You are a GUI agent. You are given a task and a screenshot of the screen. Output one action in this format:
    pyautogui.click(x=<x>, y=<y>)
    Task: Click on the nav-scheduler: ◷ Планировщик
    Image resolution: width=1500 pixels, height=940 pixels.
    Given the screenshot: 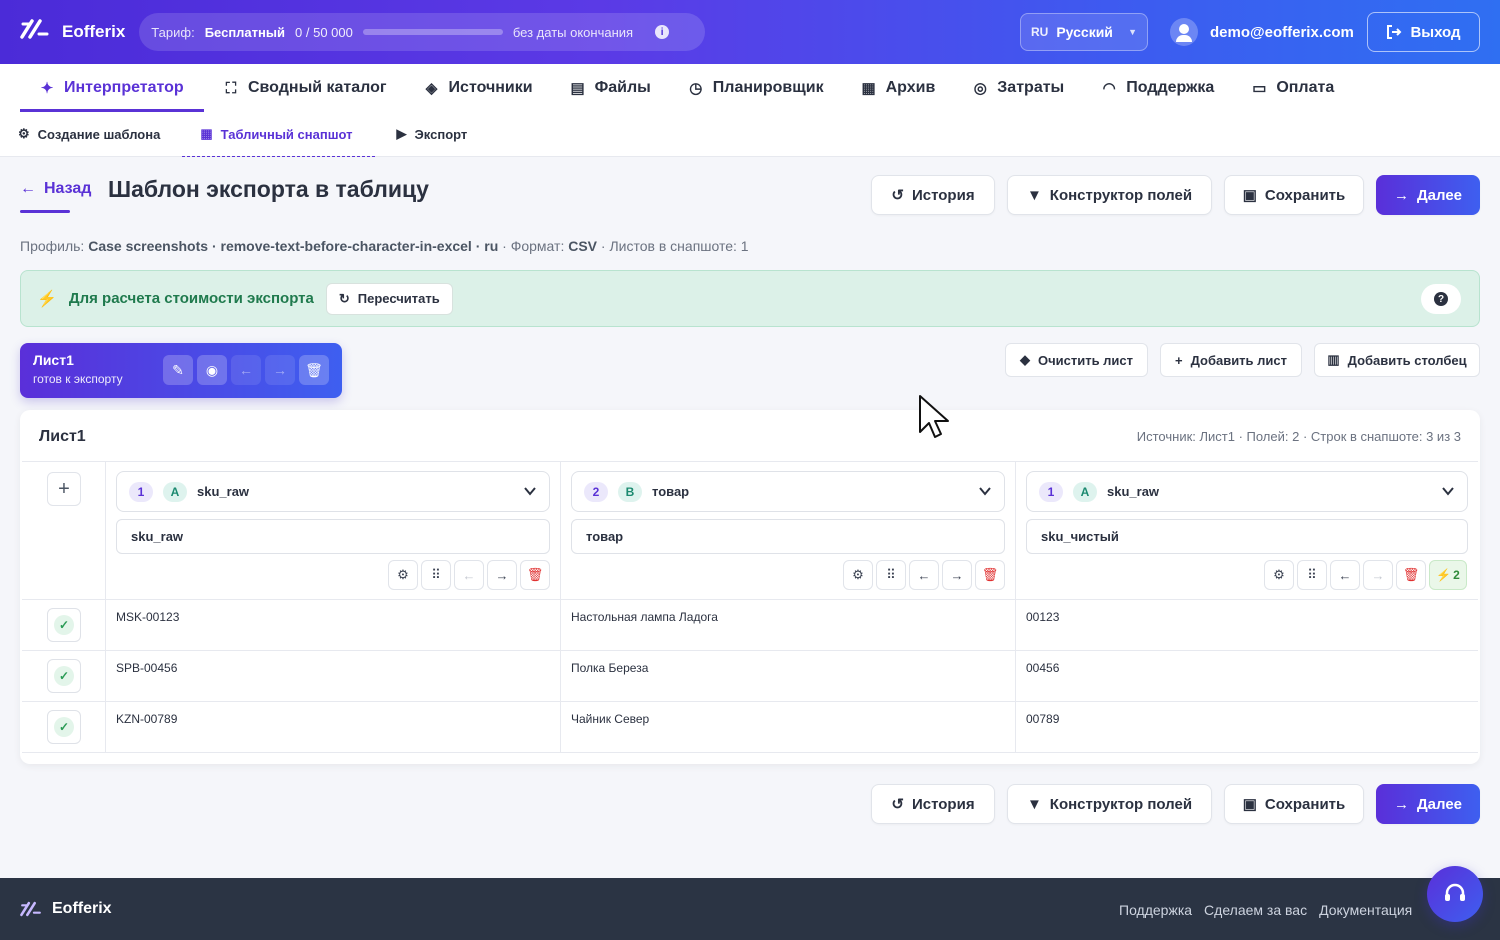 What is the action you would take?
    pyautogui.click(x=755, y=88)
    